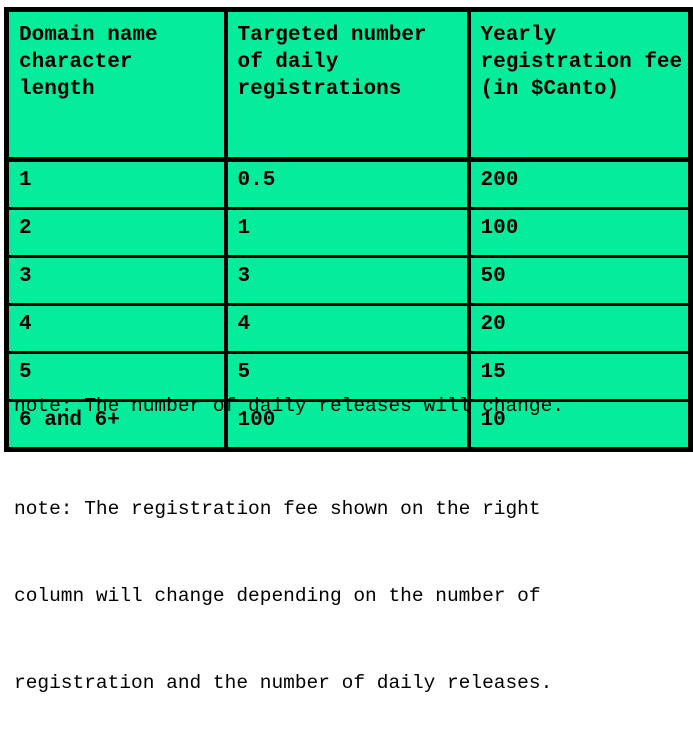 Image resolution: width=693 pixels, height=756 pixels. I want to click on column-header-yearly-fee: Yearly registration fee (in $Canto), so click(579, 85).